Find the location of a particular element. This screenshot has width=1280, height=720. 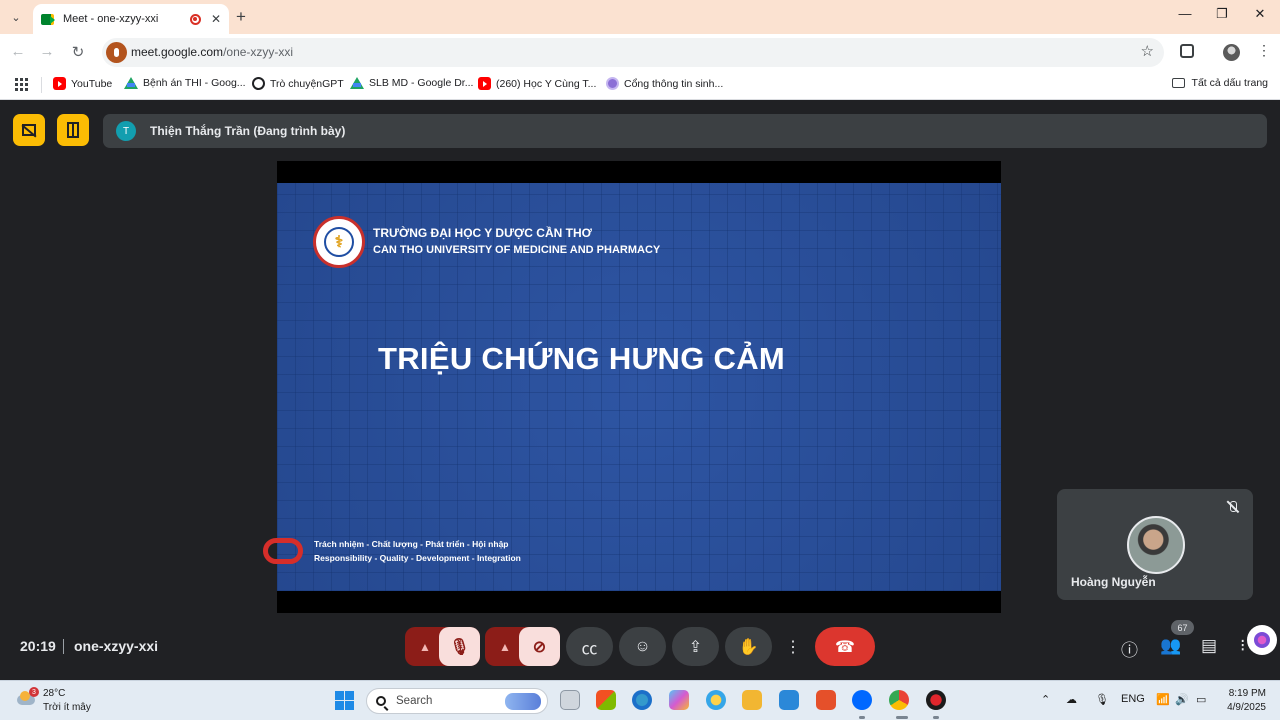

browser-menu-icon: ⋮ is located at coordinates (1264, 50).